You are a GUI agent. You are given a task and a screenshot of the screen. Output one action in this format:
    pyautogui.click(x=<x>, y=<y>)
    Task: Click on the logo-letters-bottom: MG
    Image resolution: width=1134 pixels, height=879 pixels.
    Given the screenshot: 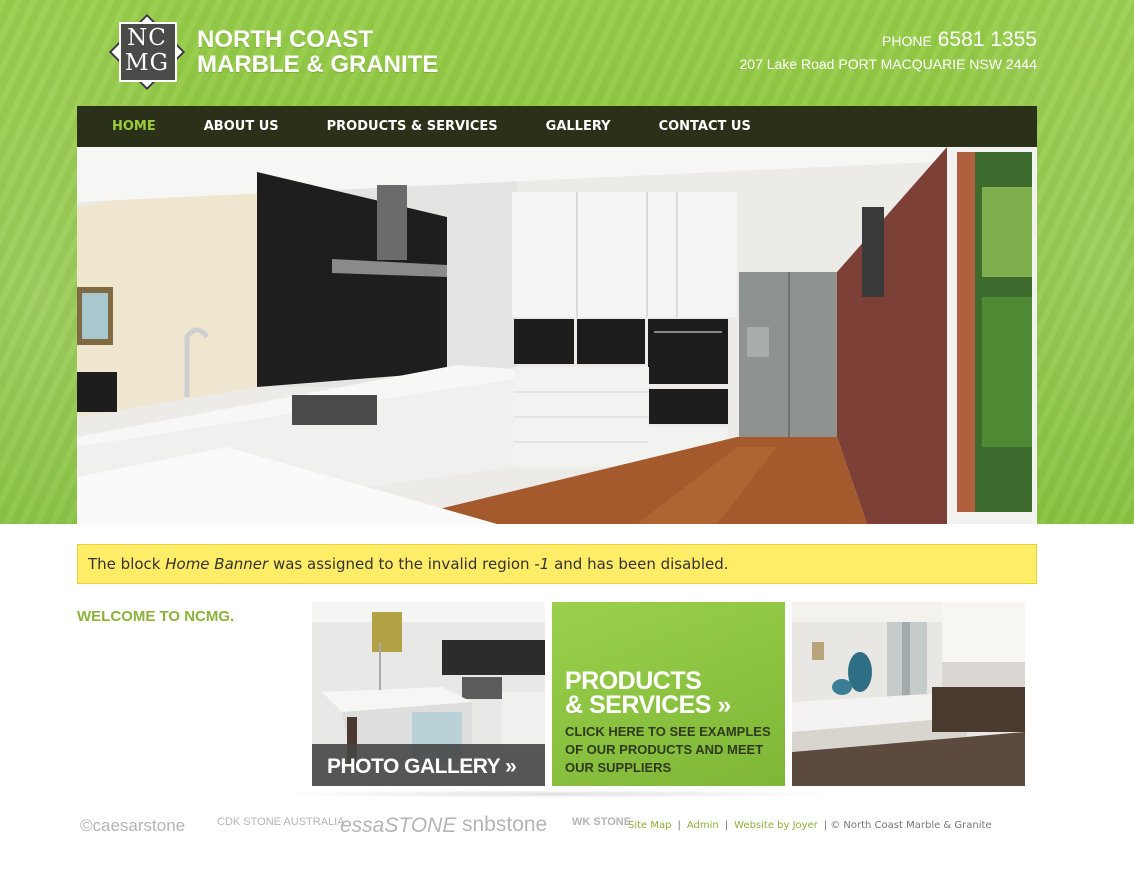 What is the action you would take?
    pyautogui.click(x=147, y=63)
    